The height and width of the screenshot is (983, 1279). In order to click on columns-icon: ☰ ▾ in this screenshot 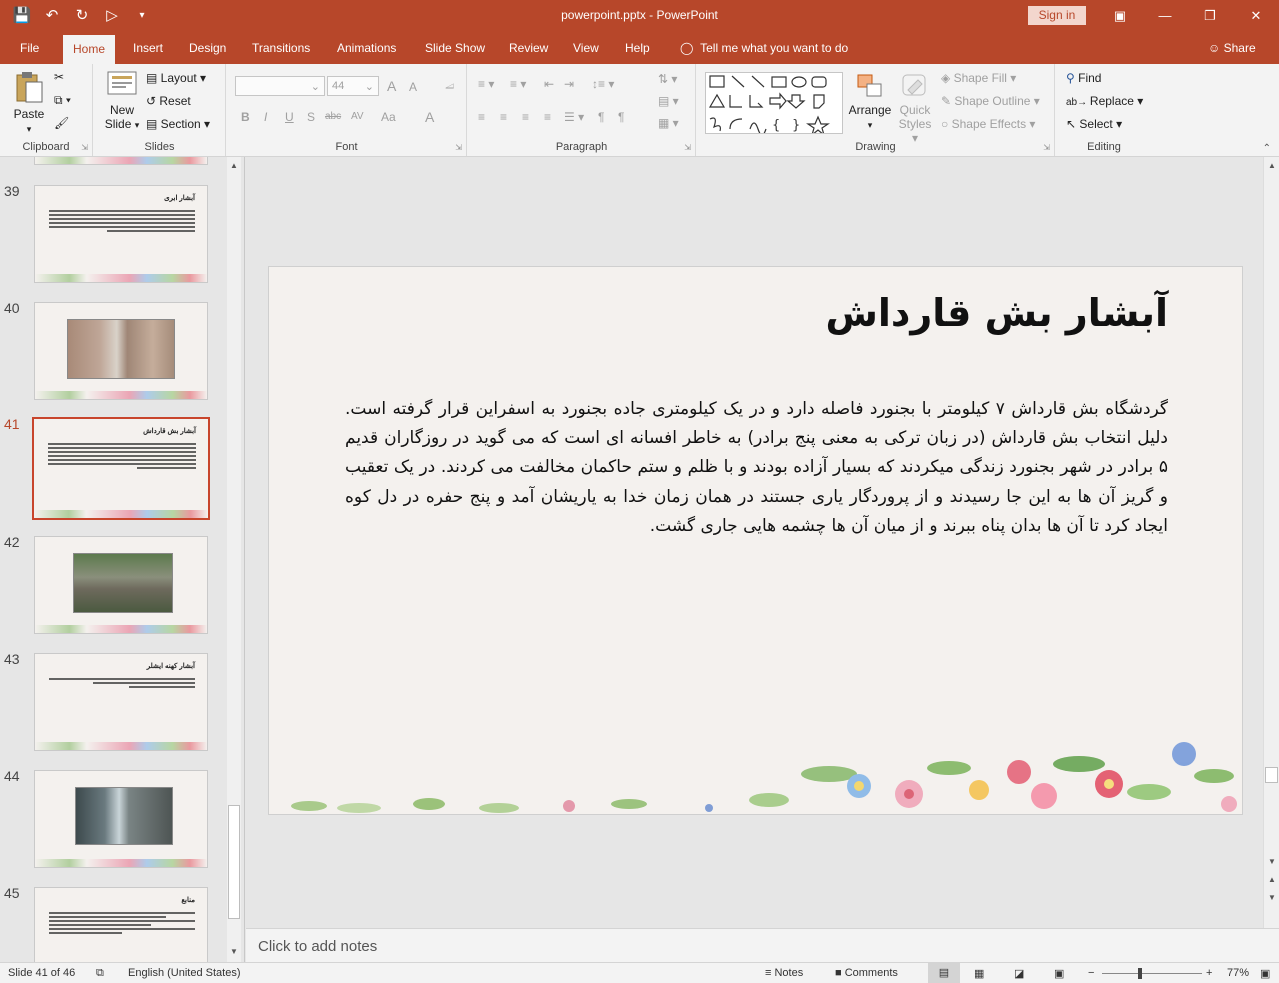, I will do `click(574, 117)`.